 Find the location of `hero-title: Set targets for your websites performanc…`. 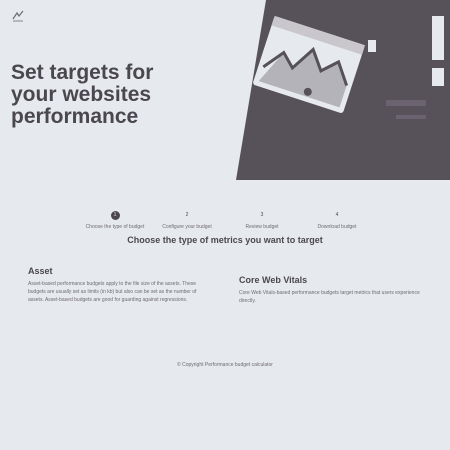

hero-title: Set targets for your websites performanc… is located at coordinates (82, 94).